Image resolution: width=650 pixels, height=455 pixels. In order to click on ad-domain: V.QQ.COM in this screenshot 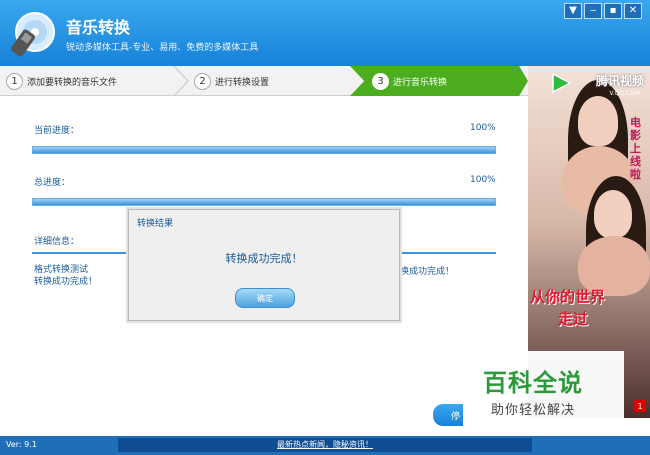, I will do `click(624, 93)`.